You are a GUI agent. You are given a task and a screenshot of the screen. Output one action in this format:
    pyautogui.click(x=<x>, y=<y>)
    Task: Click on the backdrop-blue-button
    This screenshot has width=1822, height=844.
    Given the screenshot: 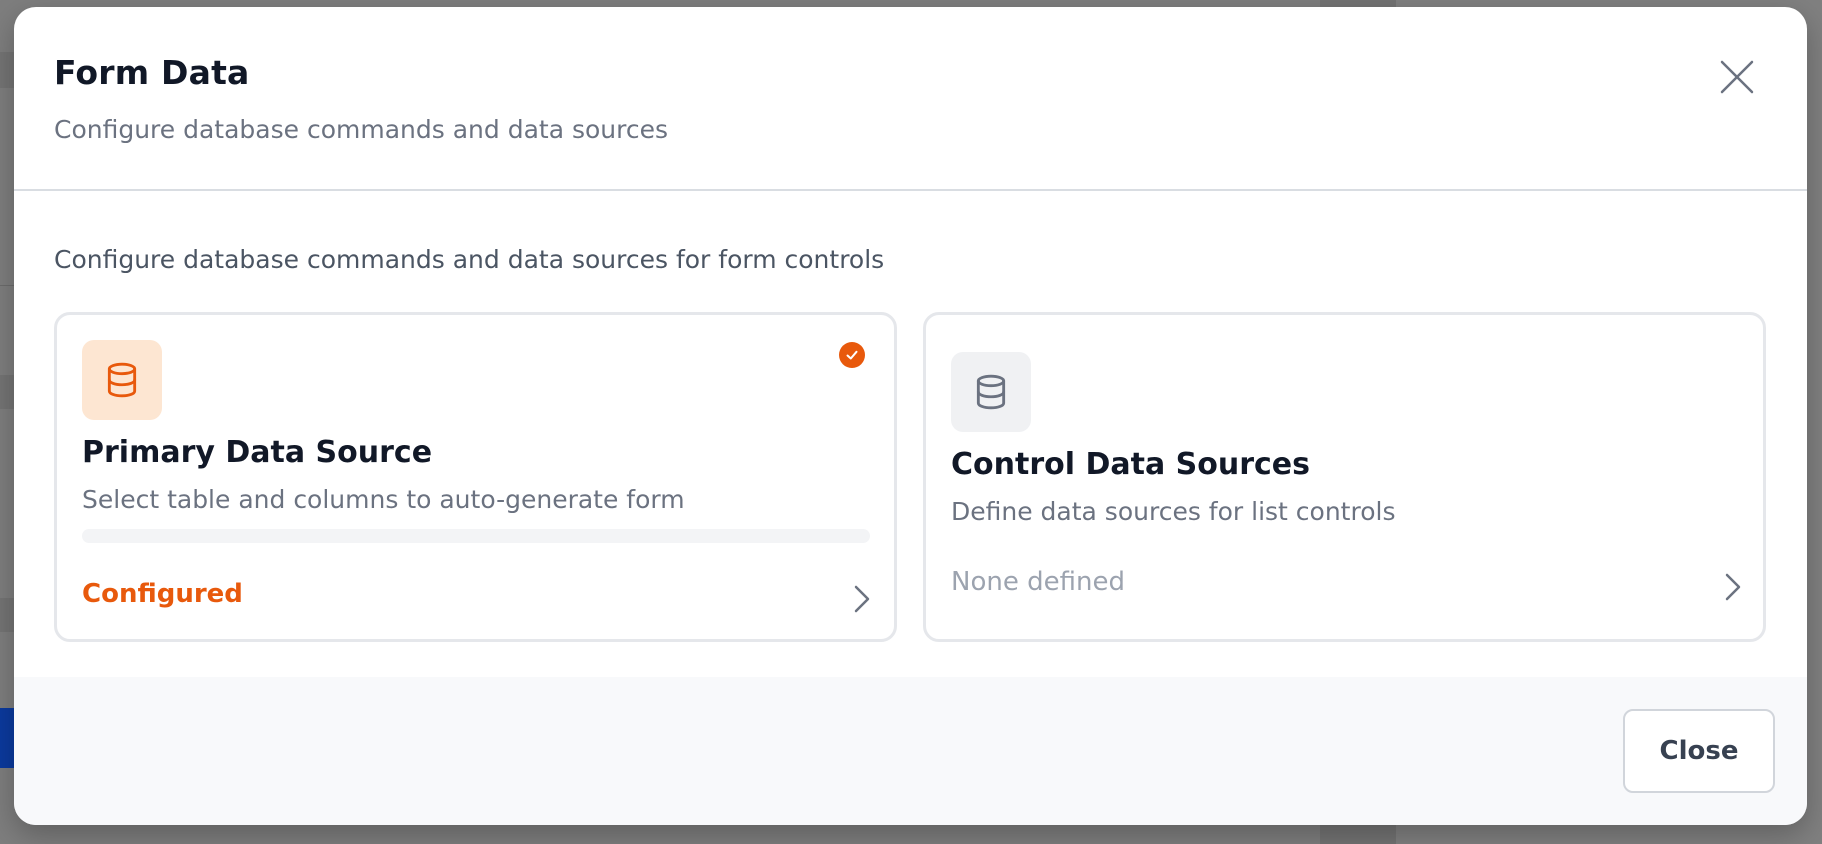 What is the action you would take?
    pyautogui.click(x=7, y=738)
    